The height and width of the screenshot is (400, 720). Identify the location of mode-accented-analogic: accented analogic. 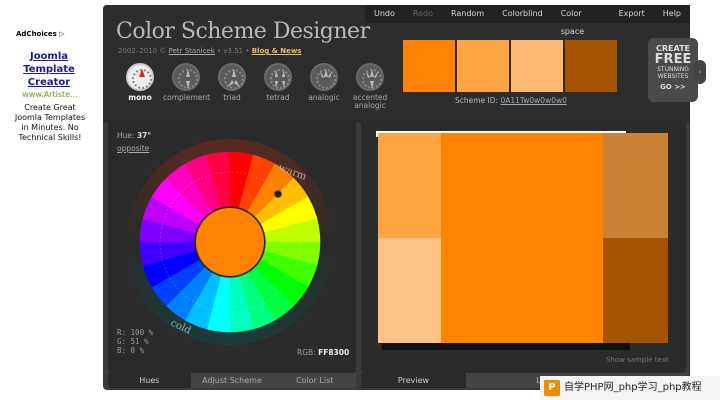
(370, 86).